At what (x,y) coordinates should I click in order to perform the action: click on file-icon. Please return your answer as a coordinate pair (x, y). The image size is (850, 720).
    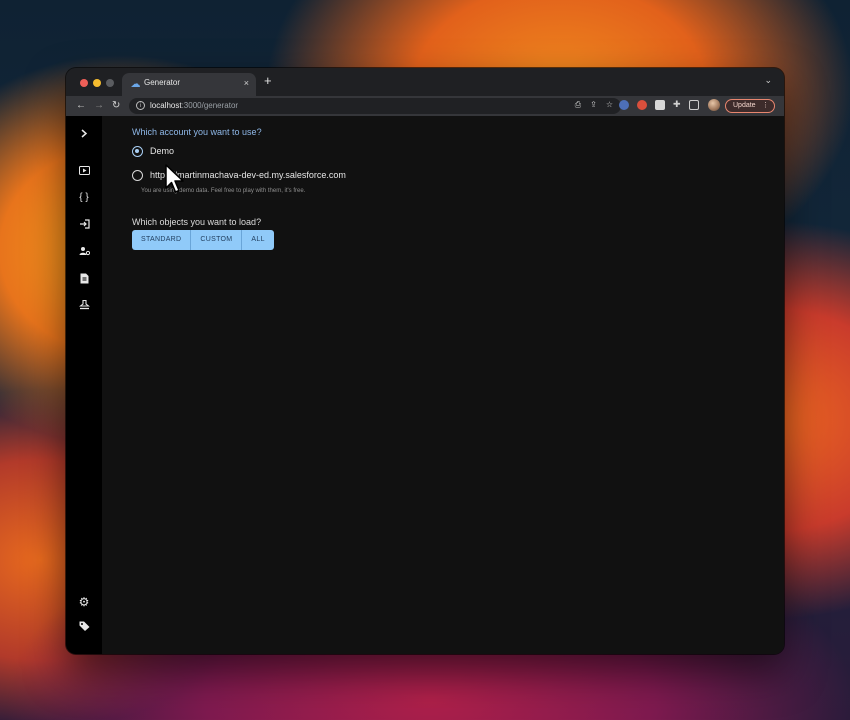
    Looking at the image, I should click on (84, 280).